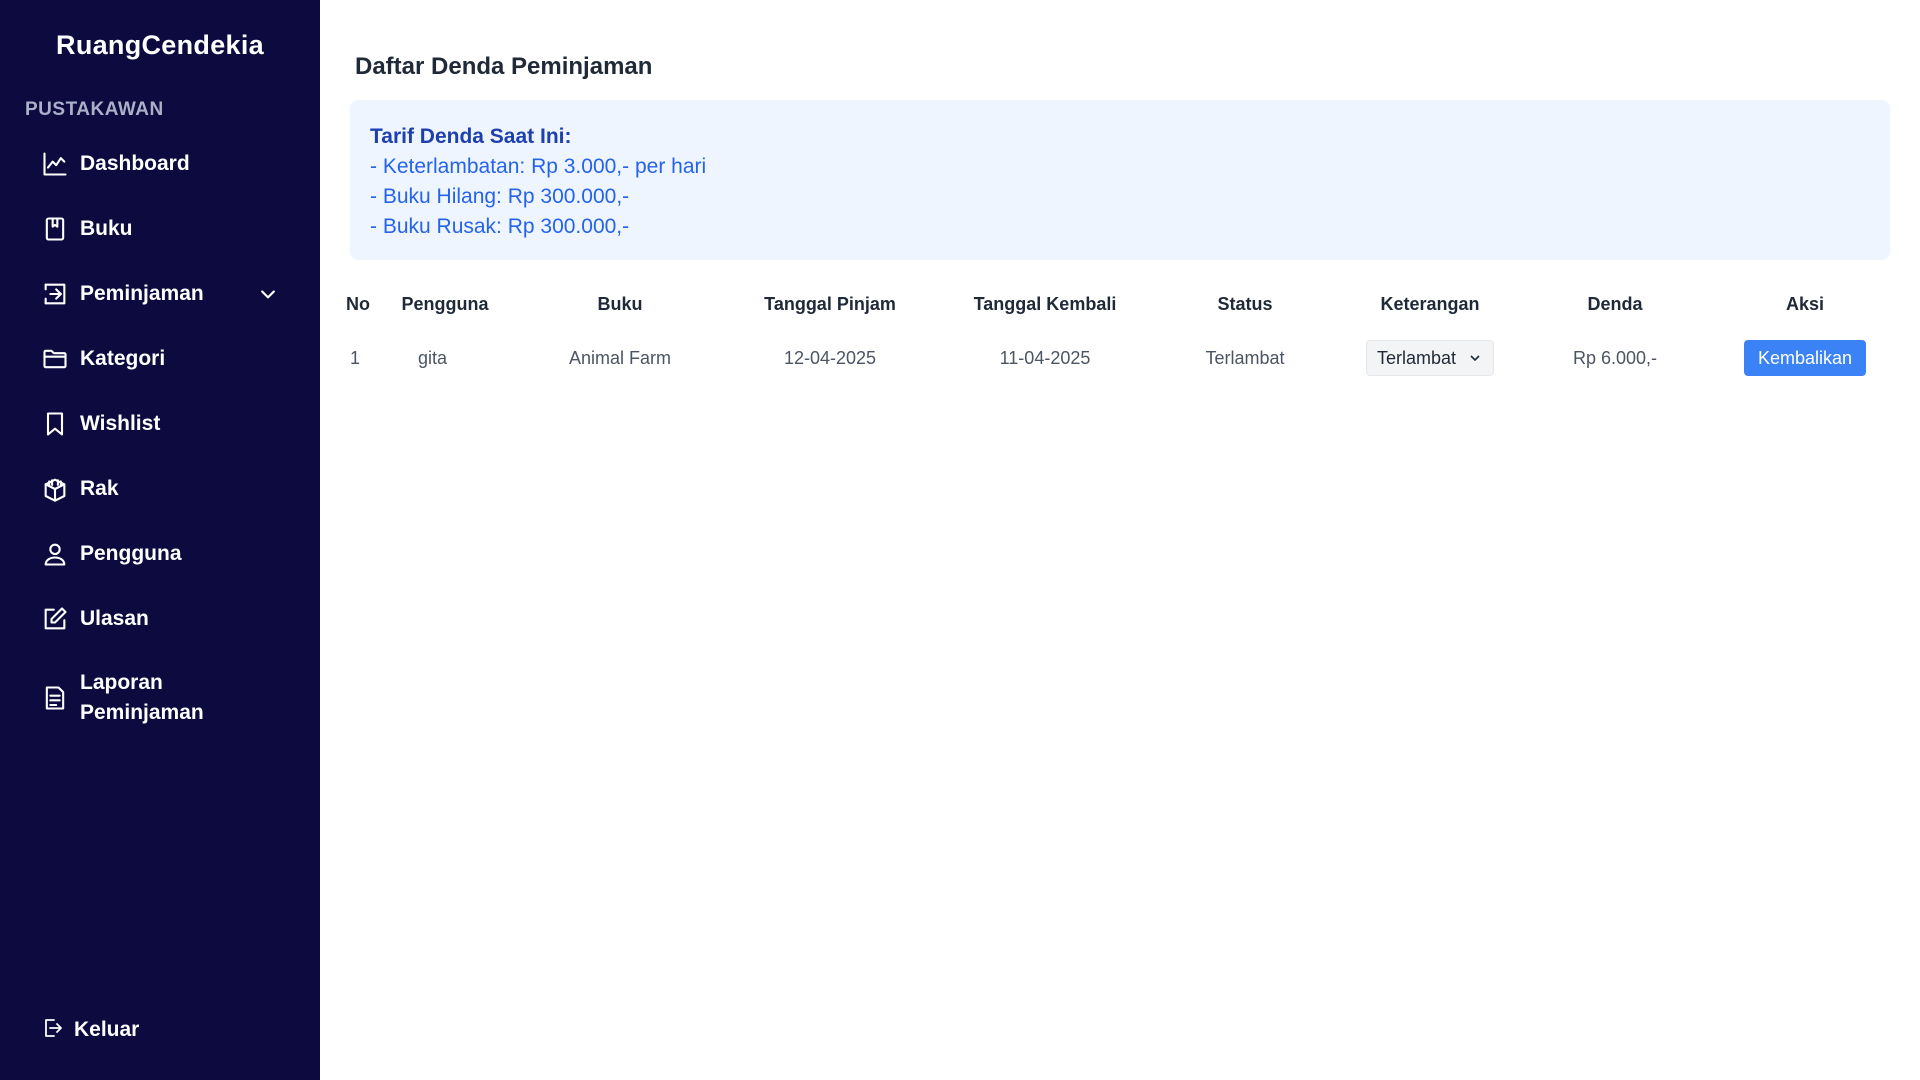 The image size is (1920, 1080). What do you see at coordinates (55, 294) in the screenshot?
I see `login-arrow-icon` at bounding box center [55, 294].